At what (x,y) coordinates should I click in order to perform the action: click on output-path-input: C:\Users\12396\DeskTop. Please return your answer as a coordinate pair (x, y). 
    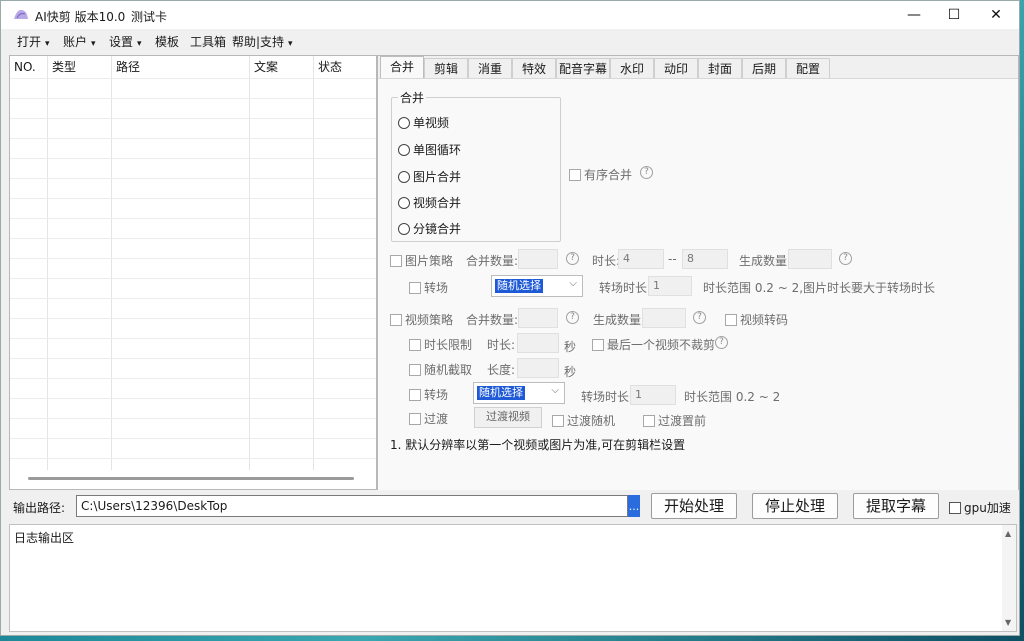
    Looking at the image, I should click on (352, 506).